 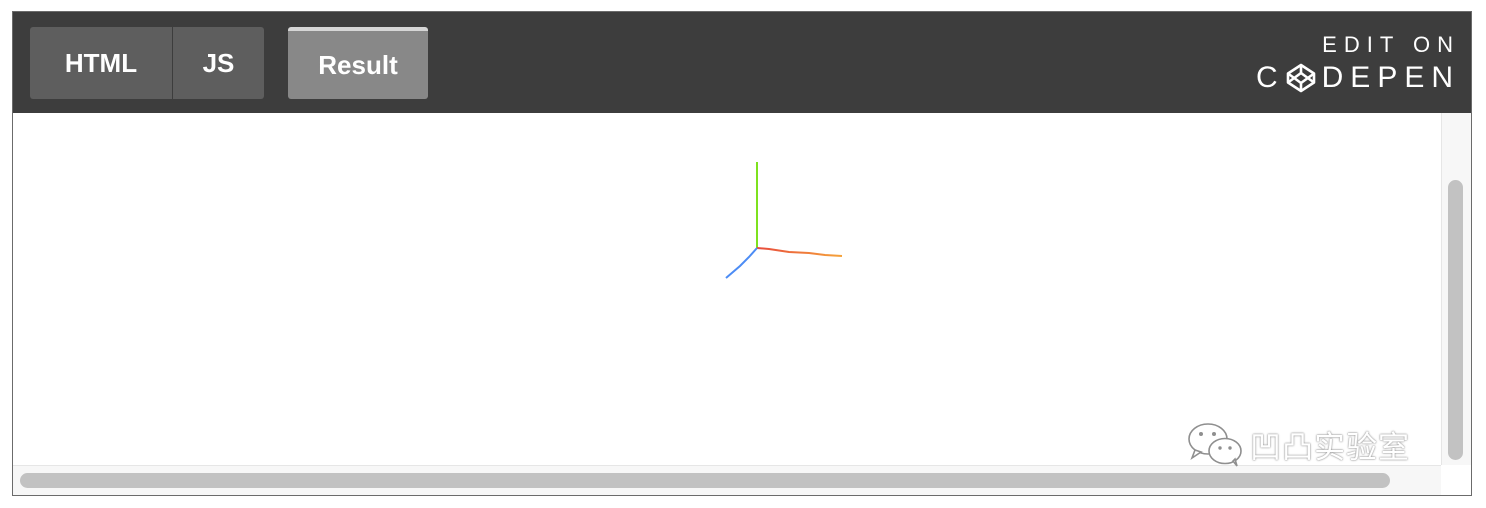 What do you see at coordinates (1455, 320) in the screenshot?
I see `vertical-scrollbar-thumb` at bounding box center [1455, 320].